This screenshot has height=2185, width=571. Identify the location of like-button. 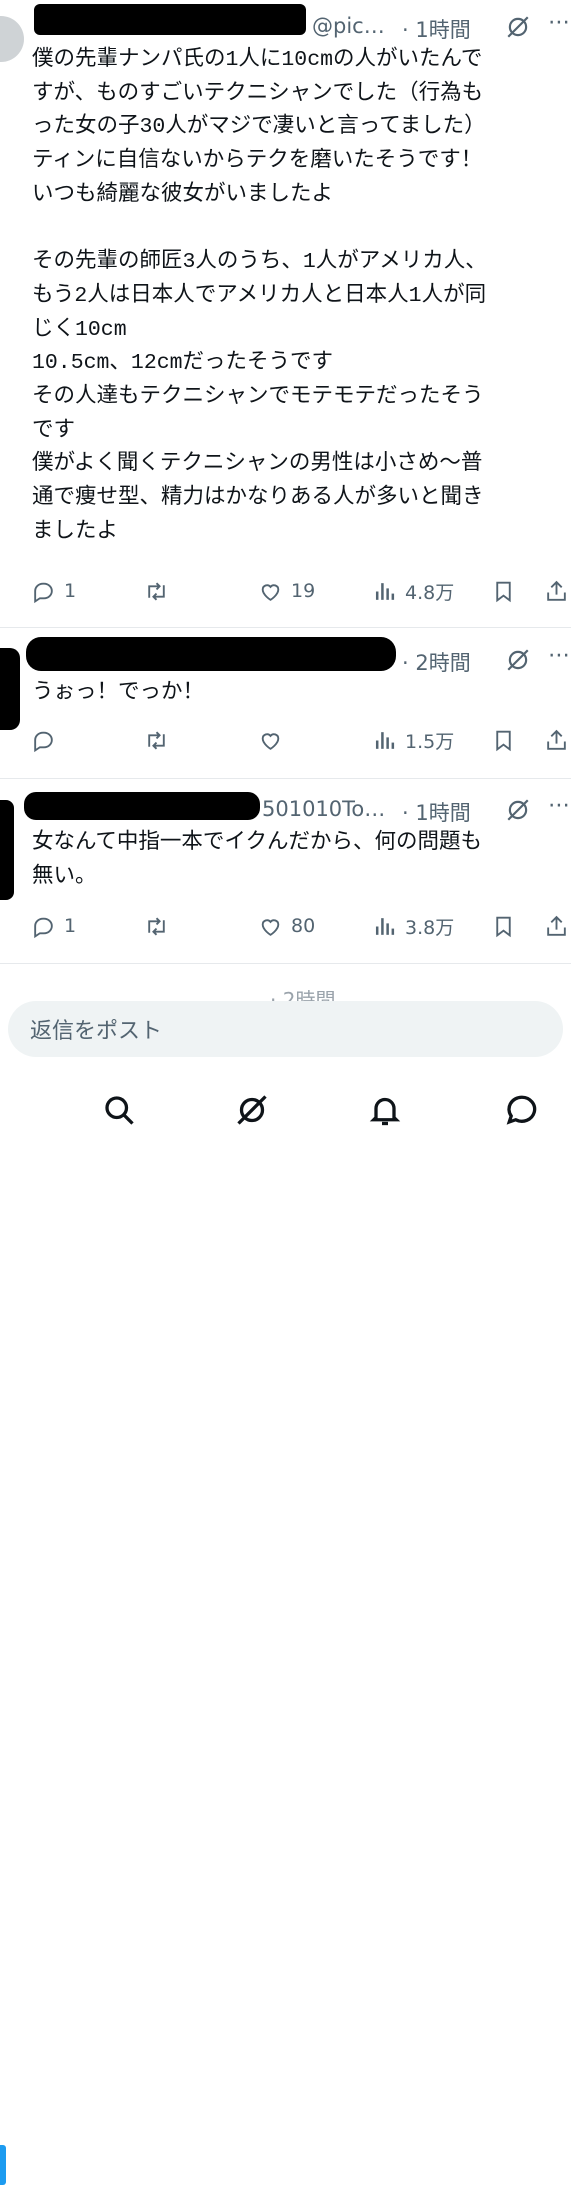
(270, 740).